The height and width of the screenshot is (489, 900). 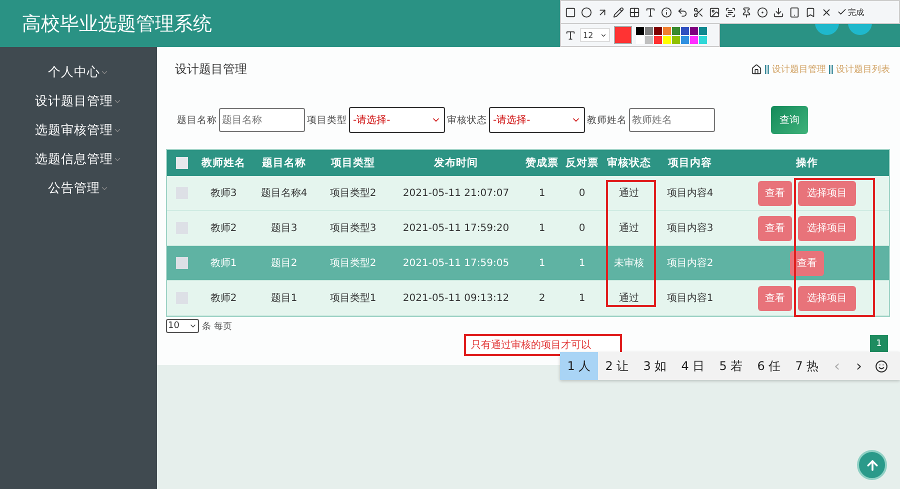 I want to click on table-cell-text: 教师1, so click(x=223, y=263).